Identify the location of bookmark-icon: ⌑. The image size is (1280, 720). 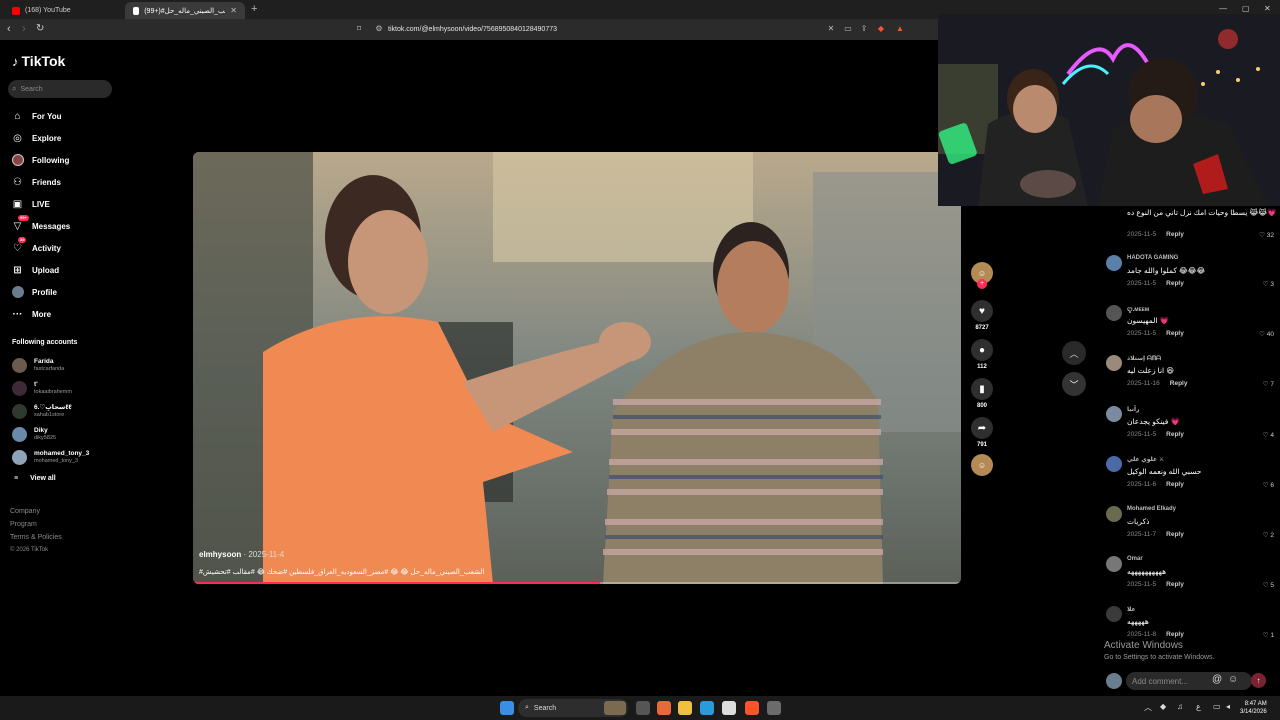
(359, 29).